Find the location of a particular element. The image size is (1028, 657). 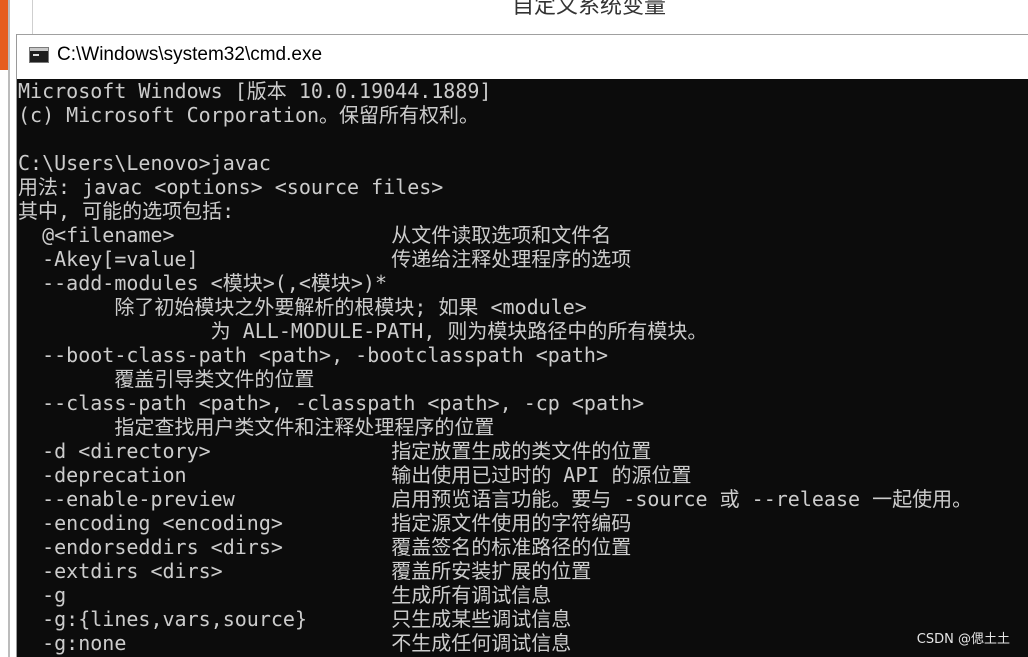

console-line: C:\Users\Lenovo>javac is located at coordinates (144, 163).